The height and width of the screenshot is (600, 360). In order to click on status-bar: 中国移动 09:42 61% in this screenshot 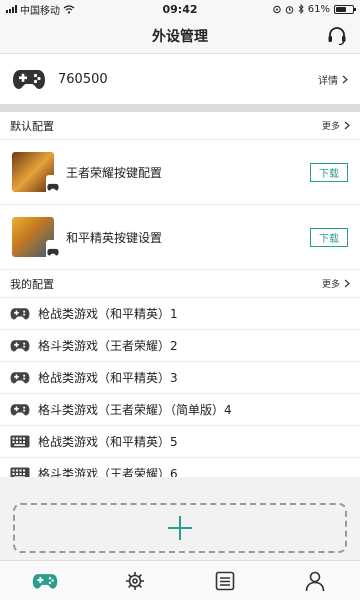, I will do `click(180, 9)`.